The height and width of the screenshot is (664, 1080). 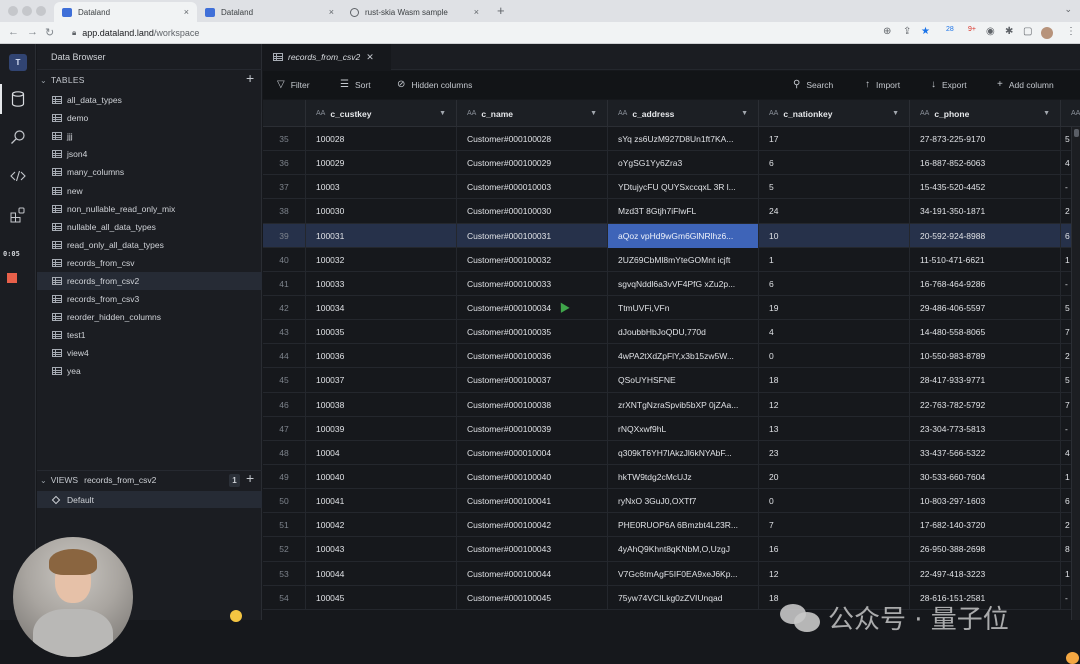 What do you see at coordinates (381, 452) in the screenshot?
I see `cell-c-custkey: 10004` at bounding box center [381, 452].